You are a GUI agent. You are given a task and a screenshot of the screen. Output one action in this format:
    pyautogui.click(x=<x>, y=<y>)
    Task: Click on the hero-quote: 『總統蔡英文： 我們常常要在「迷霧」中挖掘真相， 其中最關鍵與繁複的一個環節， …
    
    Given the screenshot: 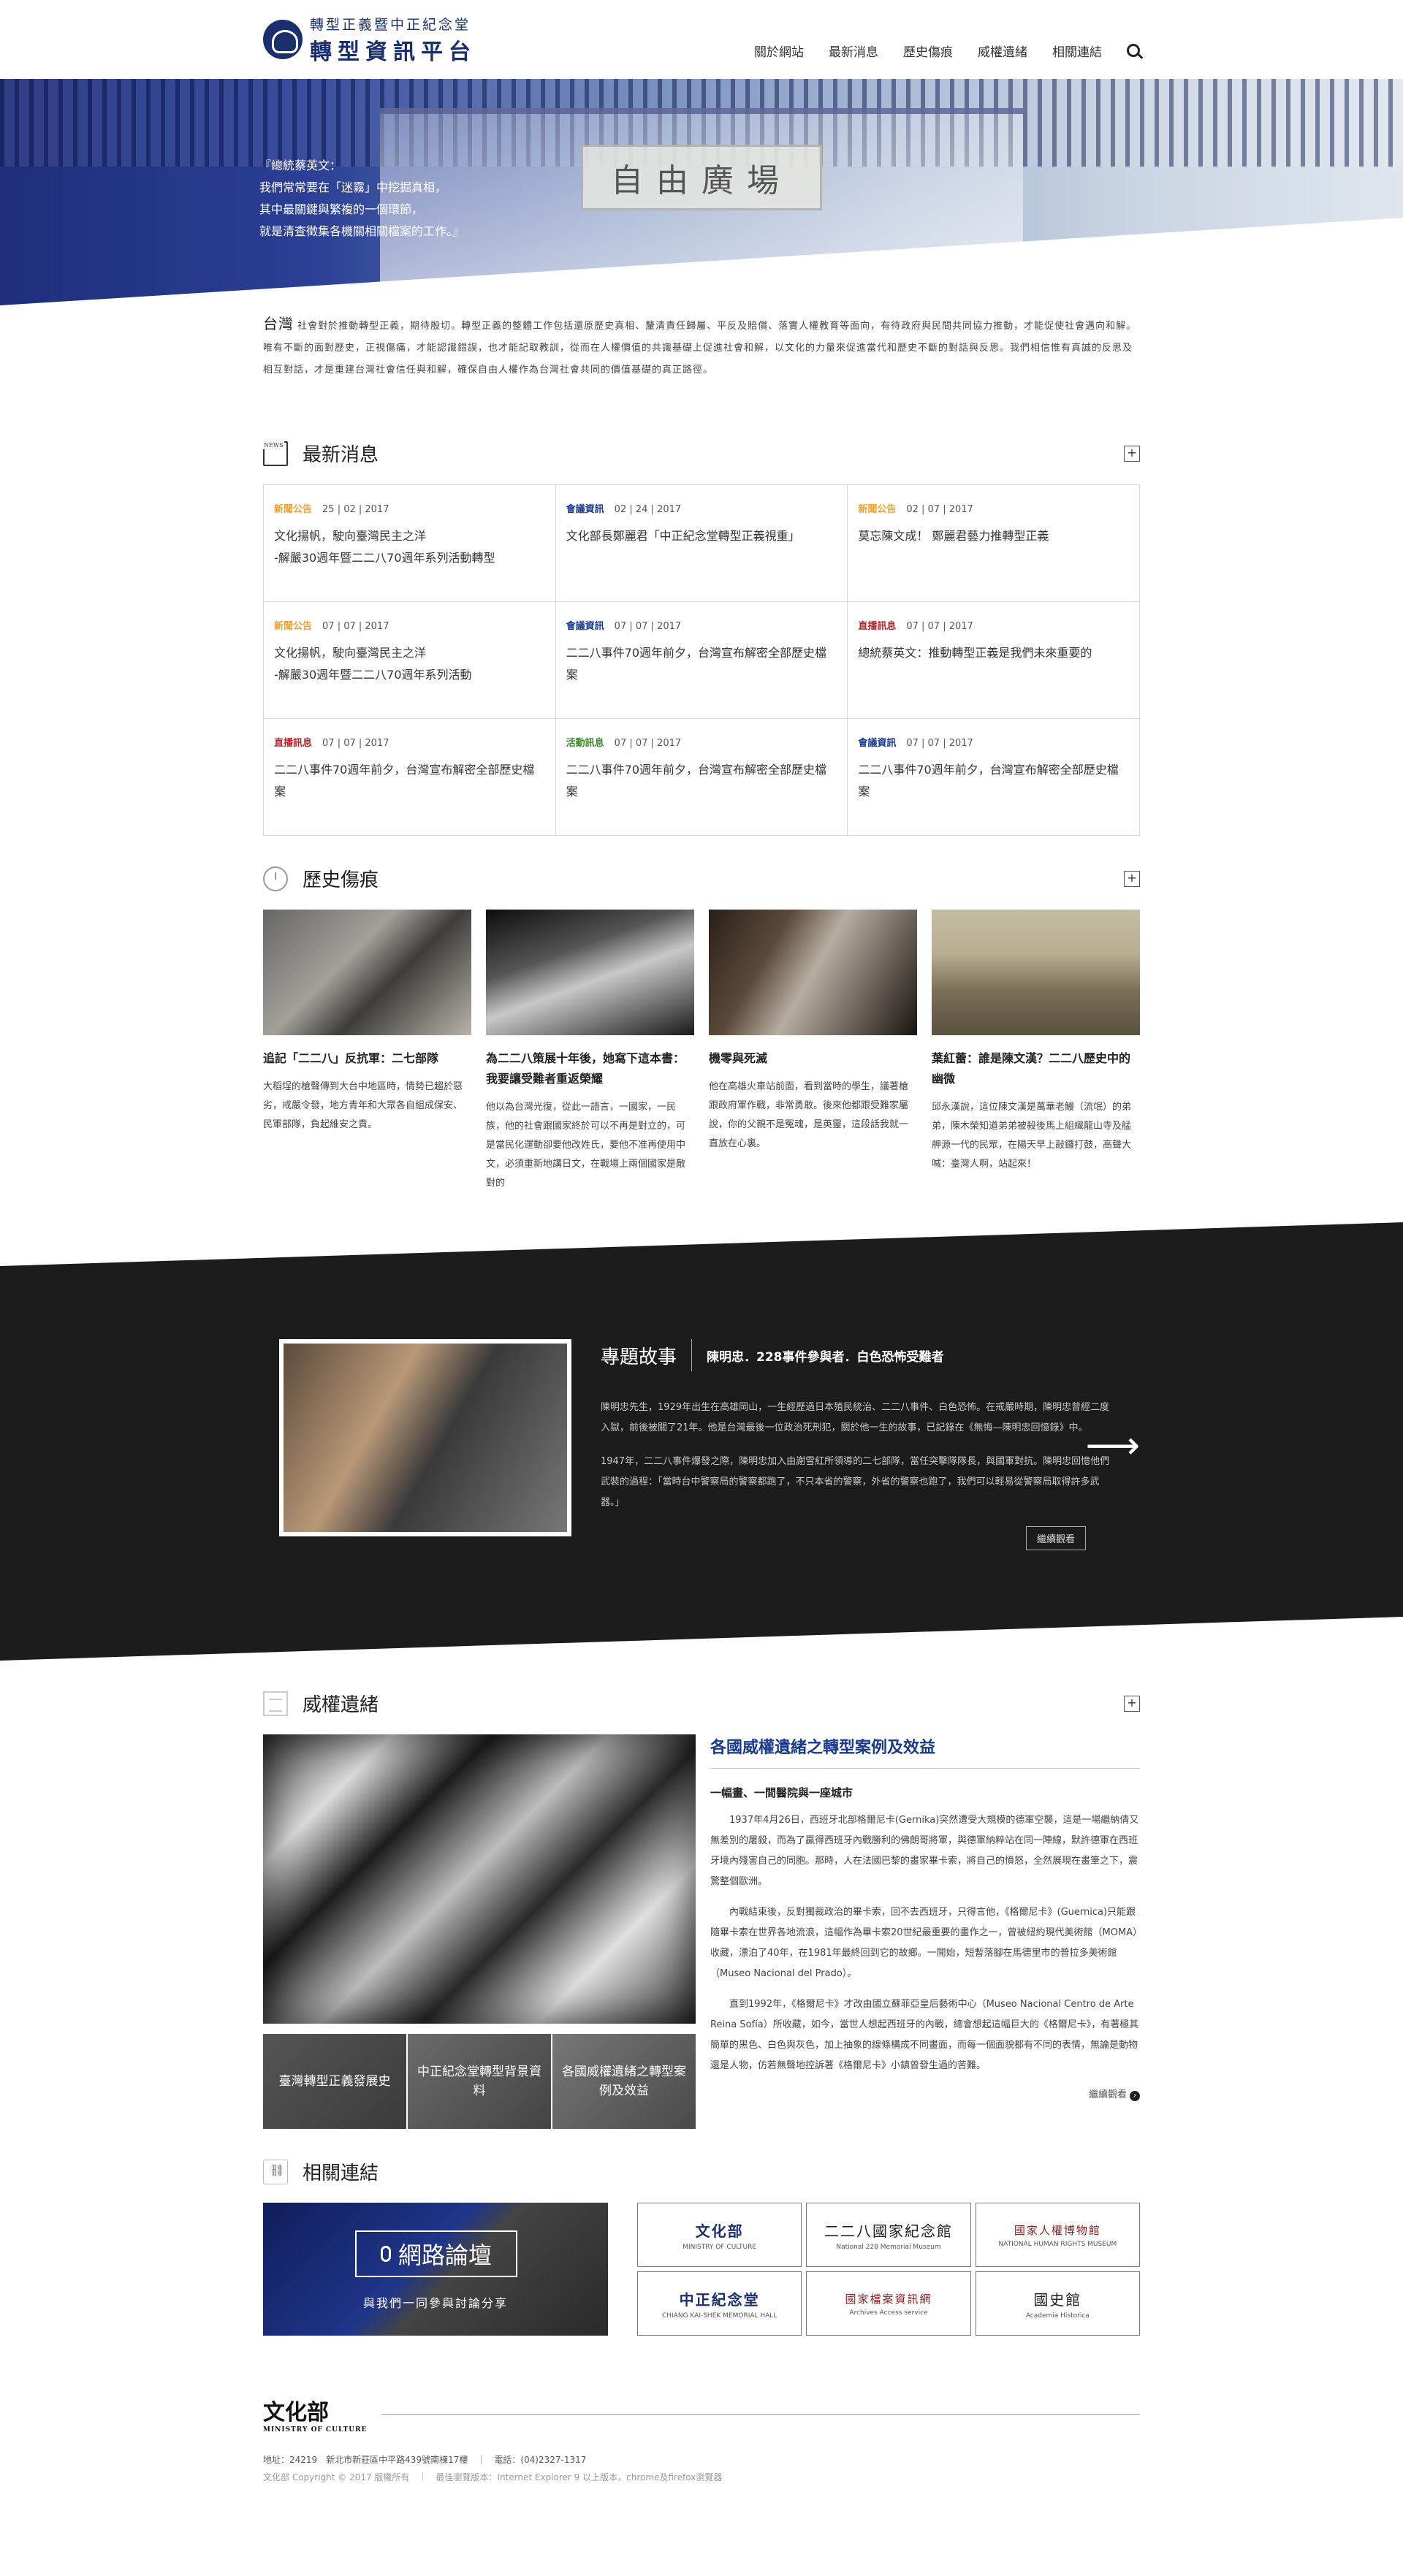 What is the action you would take?
    pyautogui.click(x=361, y=199)
    